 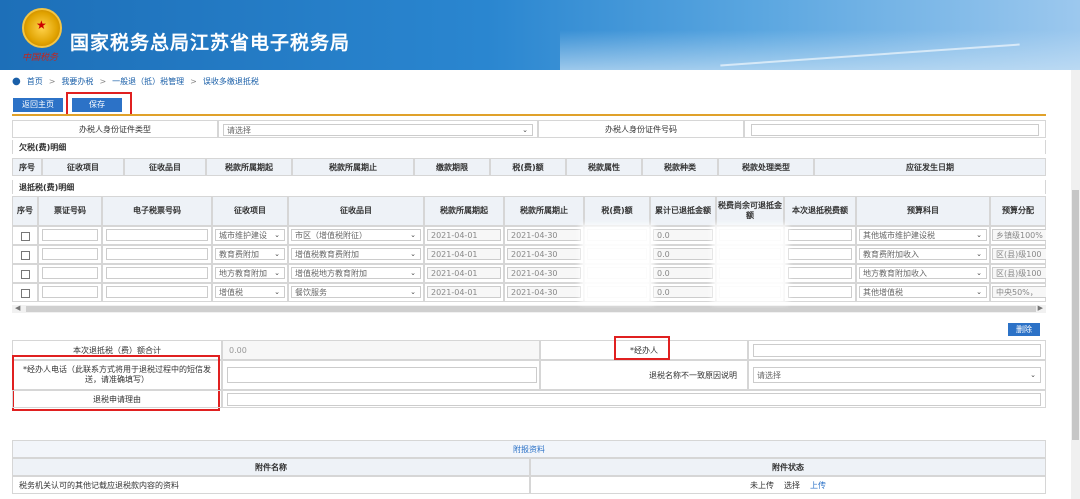 What do you see at coordinates (788, 467) in the screenshot?
I see `attachments-col-status: 附件状态` at bounding box center [788, 467].